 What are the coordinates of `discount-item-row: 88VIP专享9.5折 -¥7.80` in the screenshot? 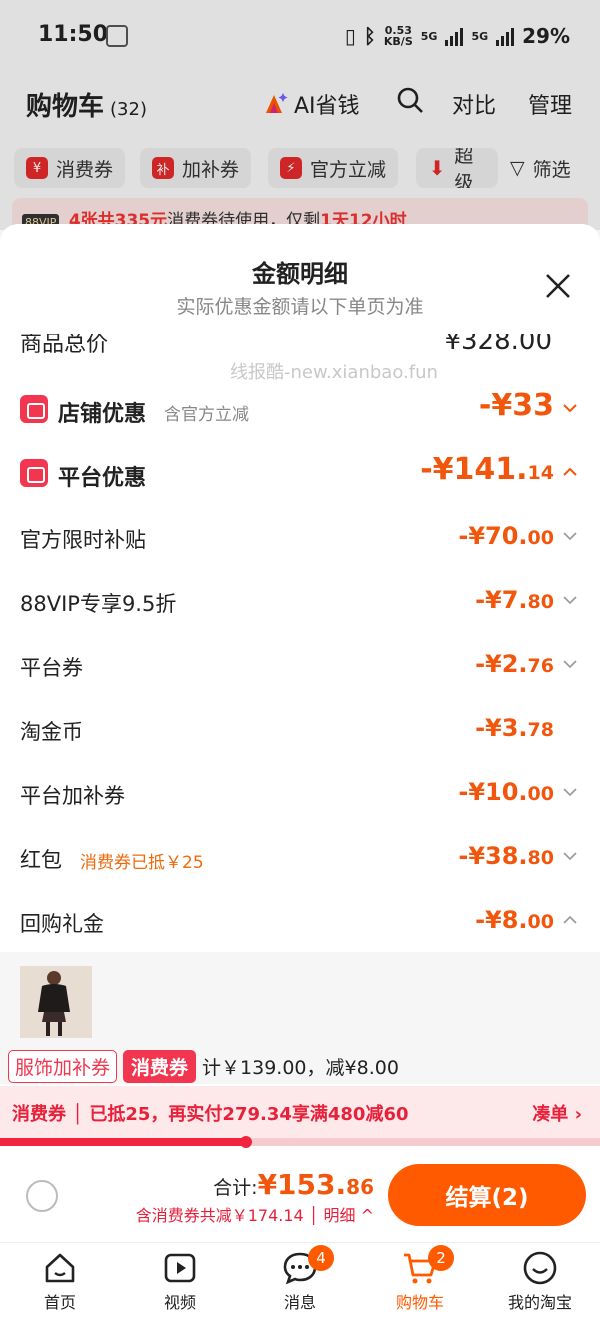 It's located at (300, 601).